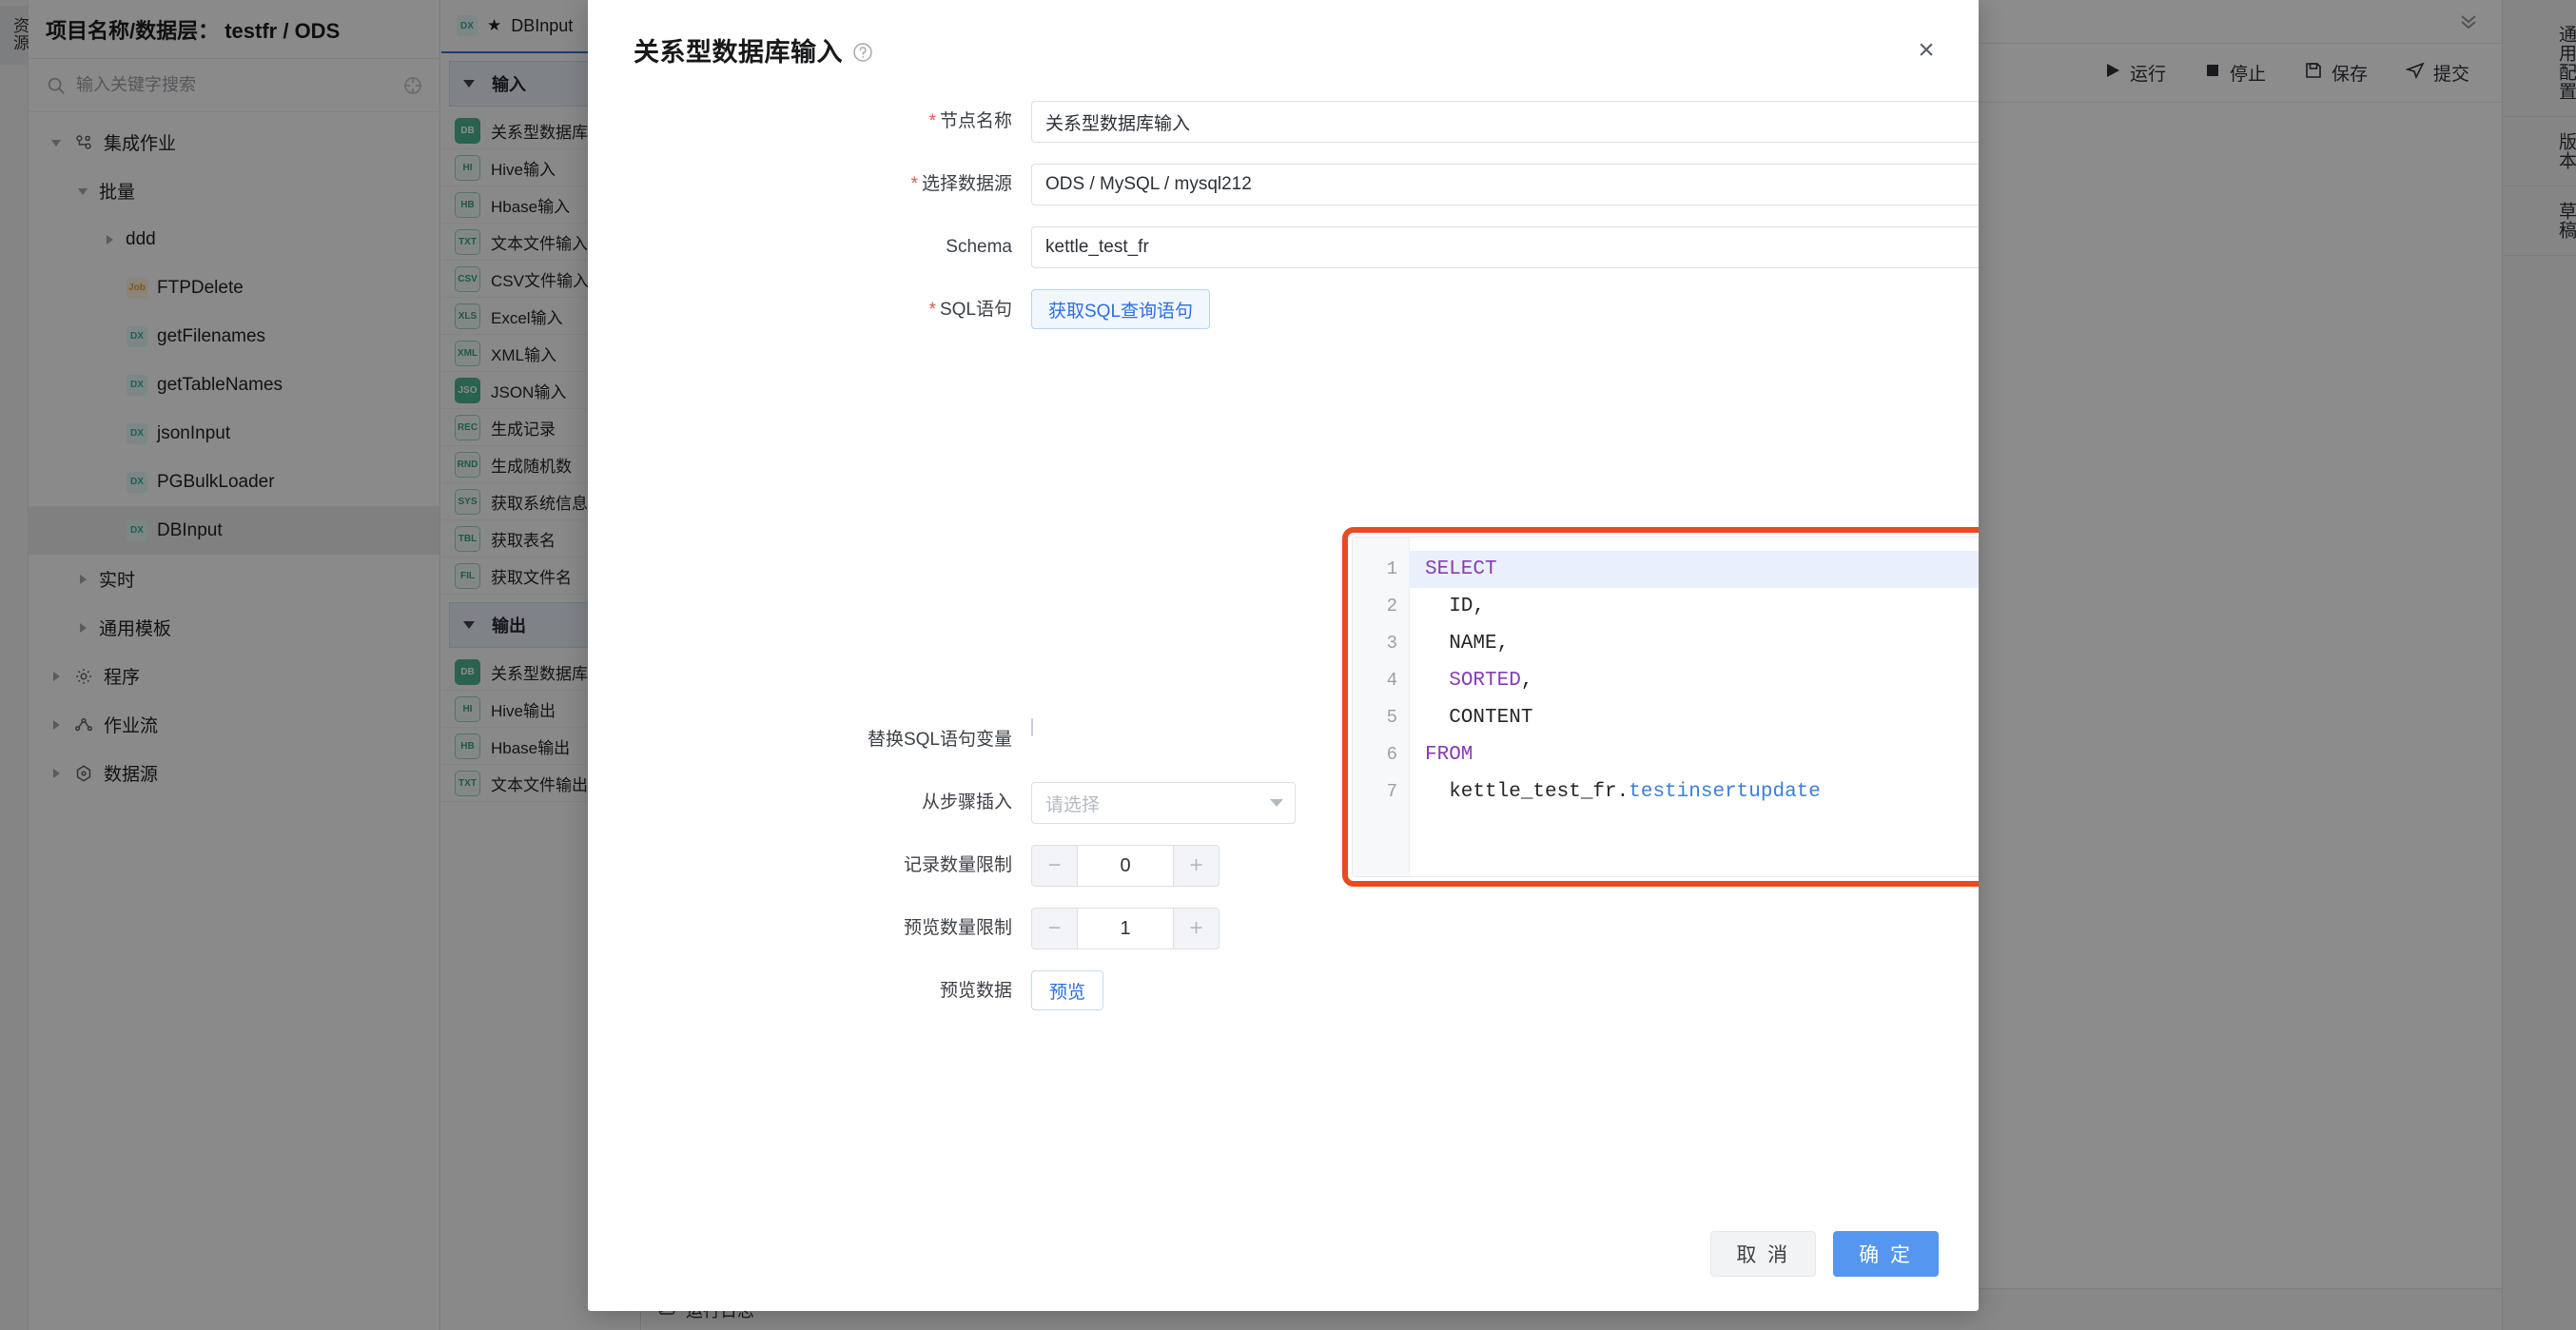  What do you see at coordinates (1449, 755) in the screenshot?
I see `sql-code-line: FROM` at bounding box center [1449, 755].